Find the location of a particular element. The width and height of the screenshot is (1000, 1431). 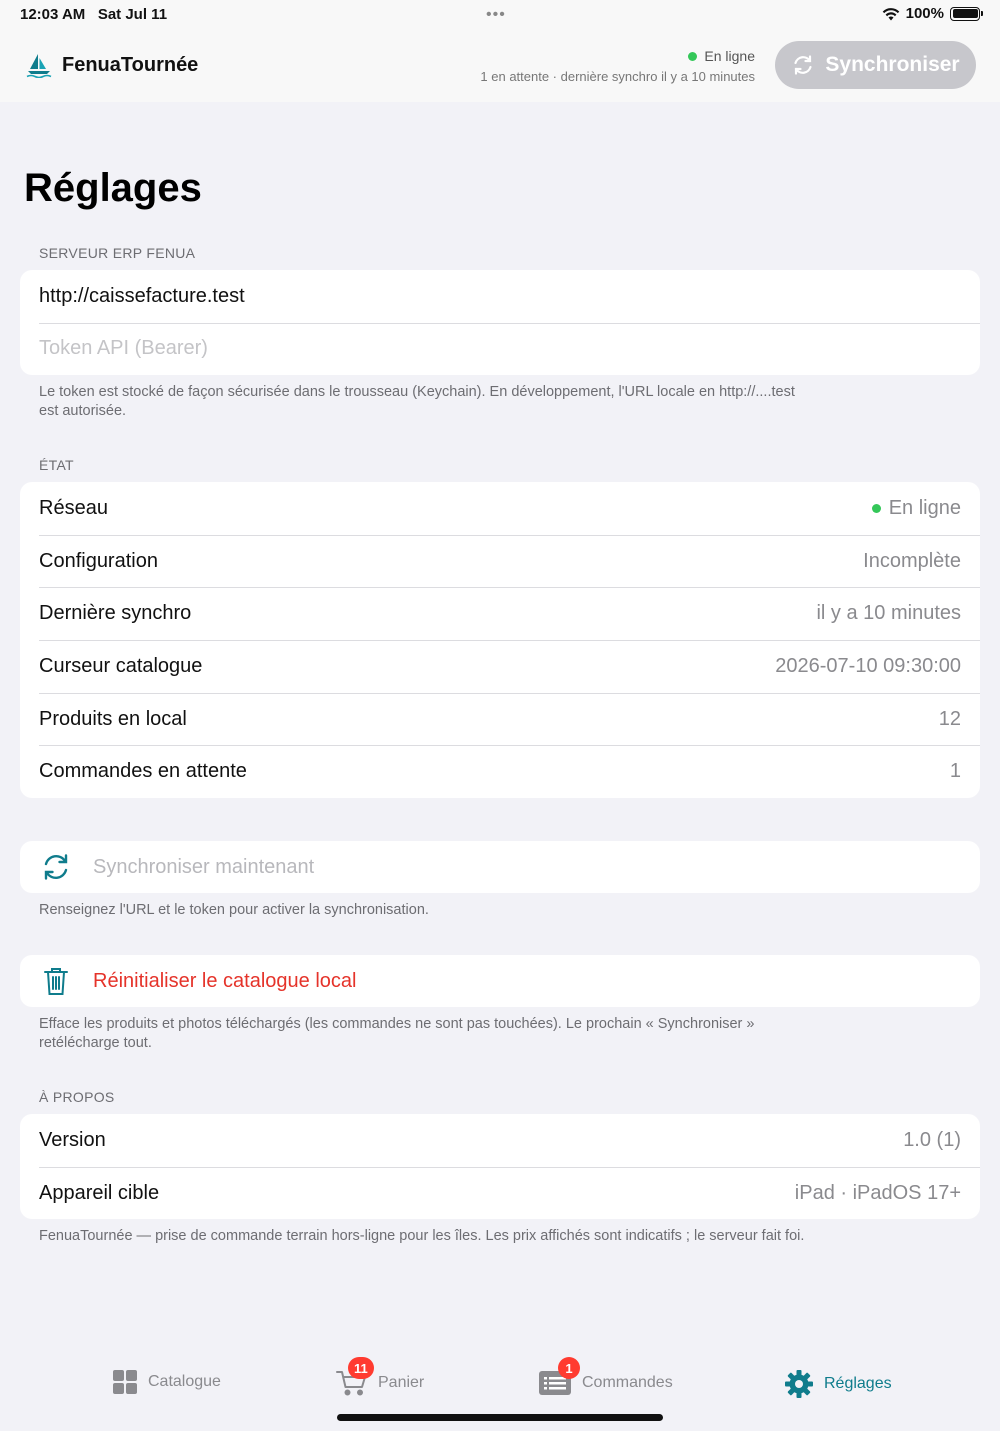

sync-now-button: Synchroniser maintenant is located at coordinates (500, 867).